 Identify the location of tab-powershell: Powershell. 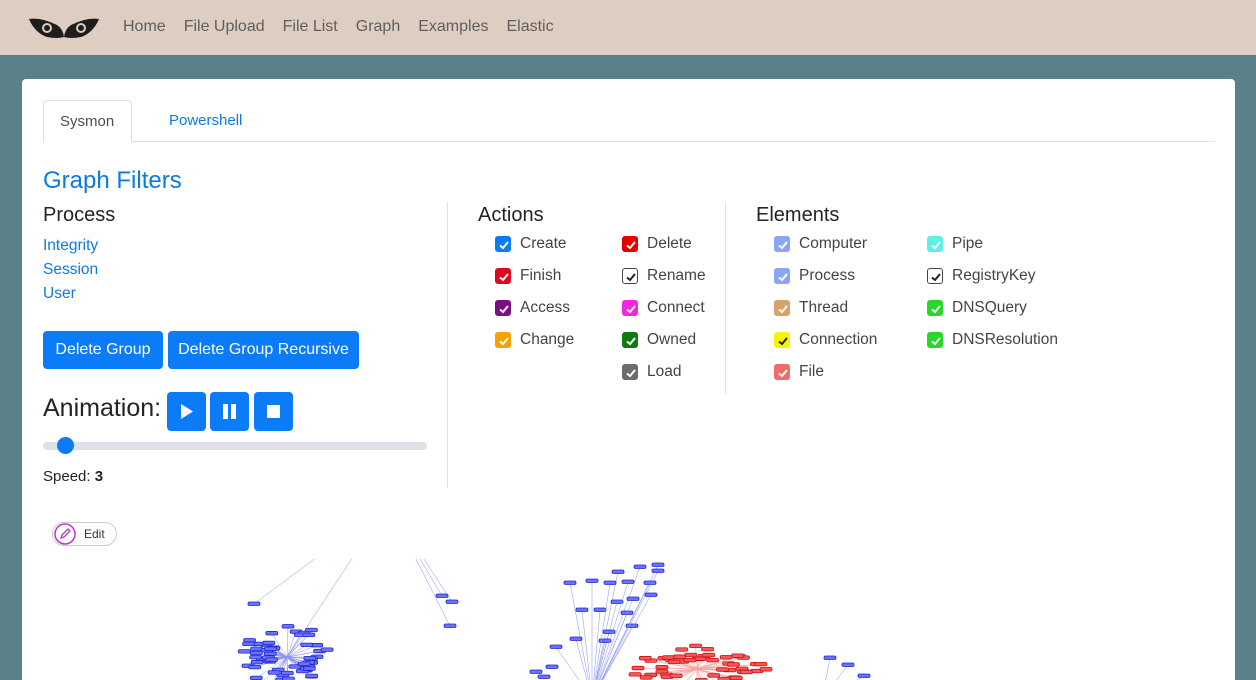
(205, 121).